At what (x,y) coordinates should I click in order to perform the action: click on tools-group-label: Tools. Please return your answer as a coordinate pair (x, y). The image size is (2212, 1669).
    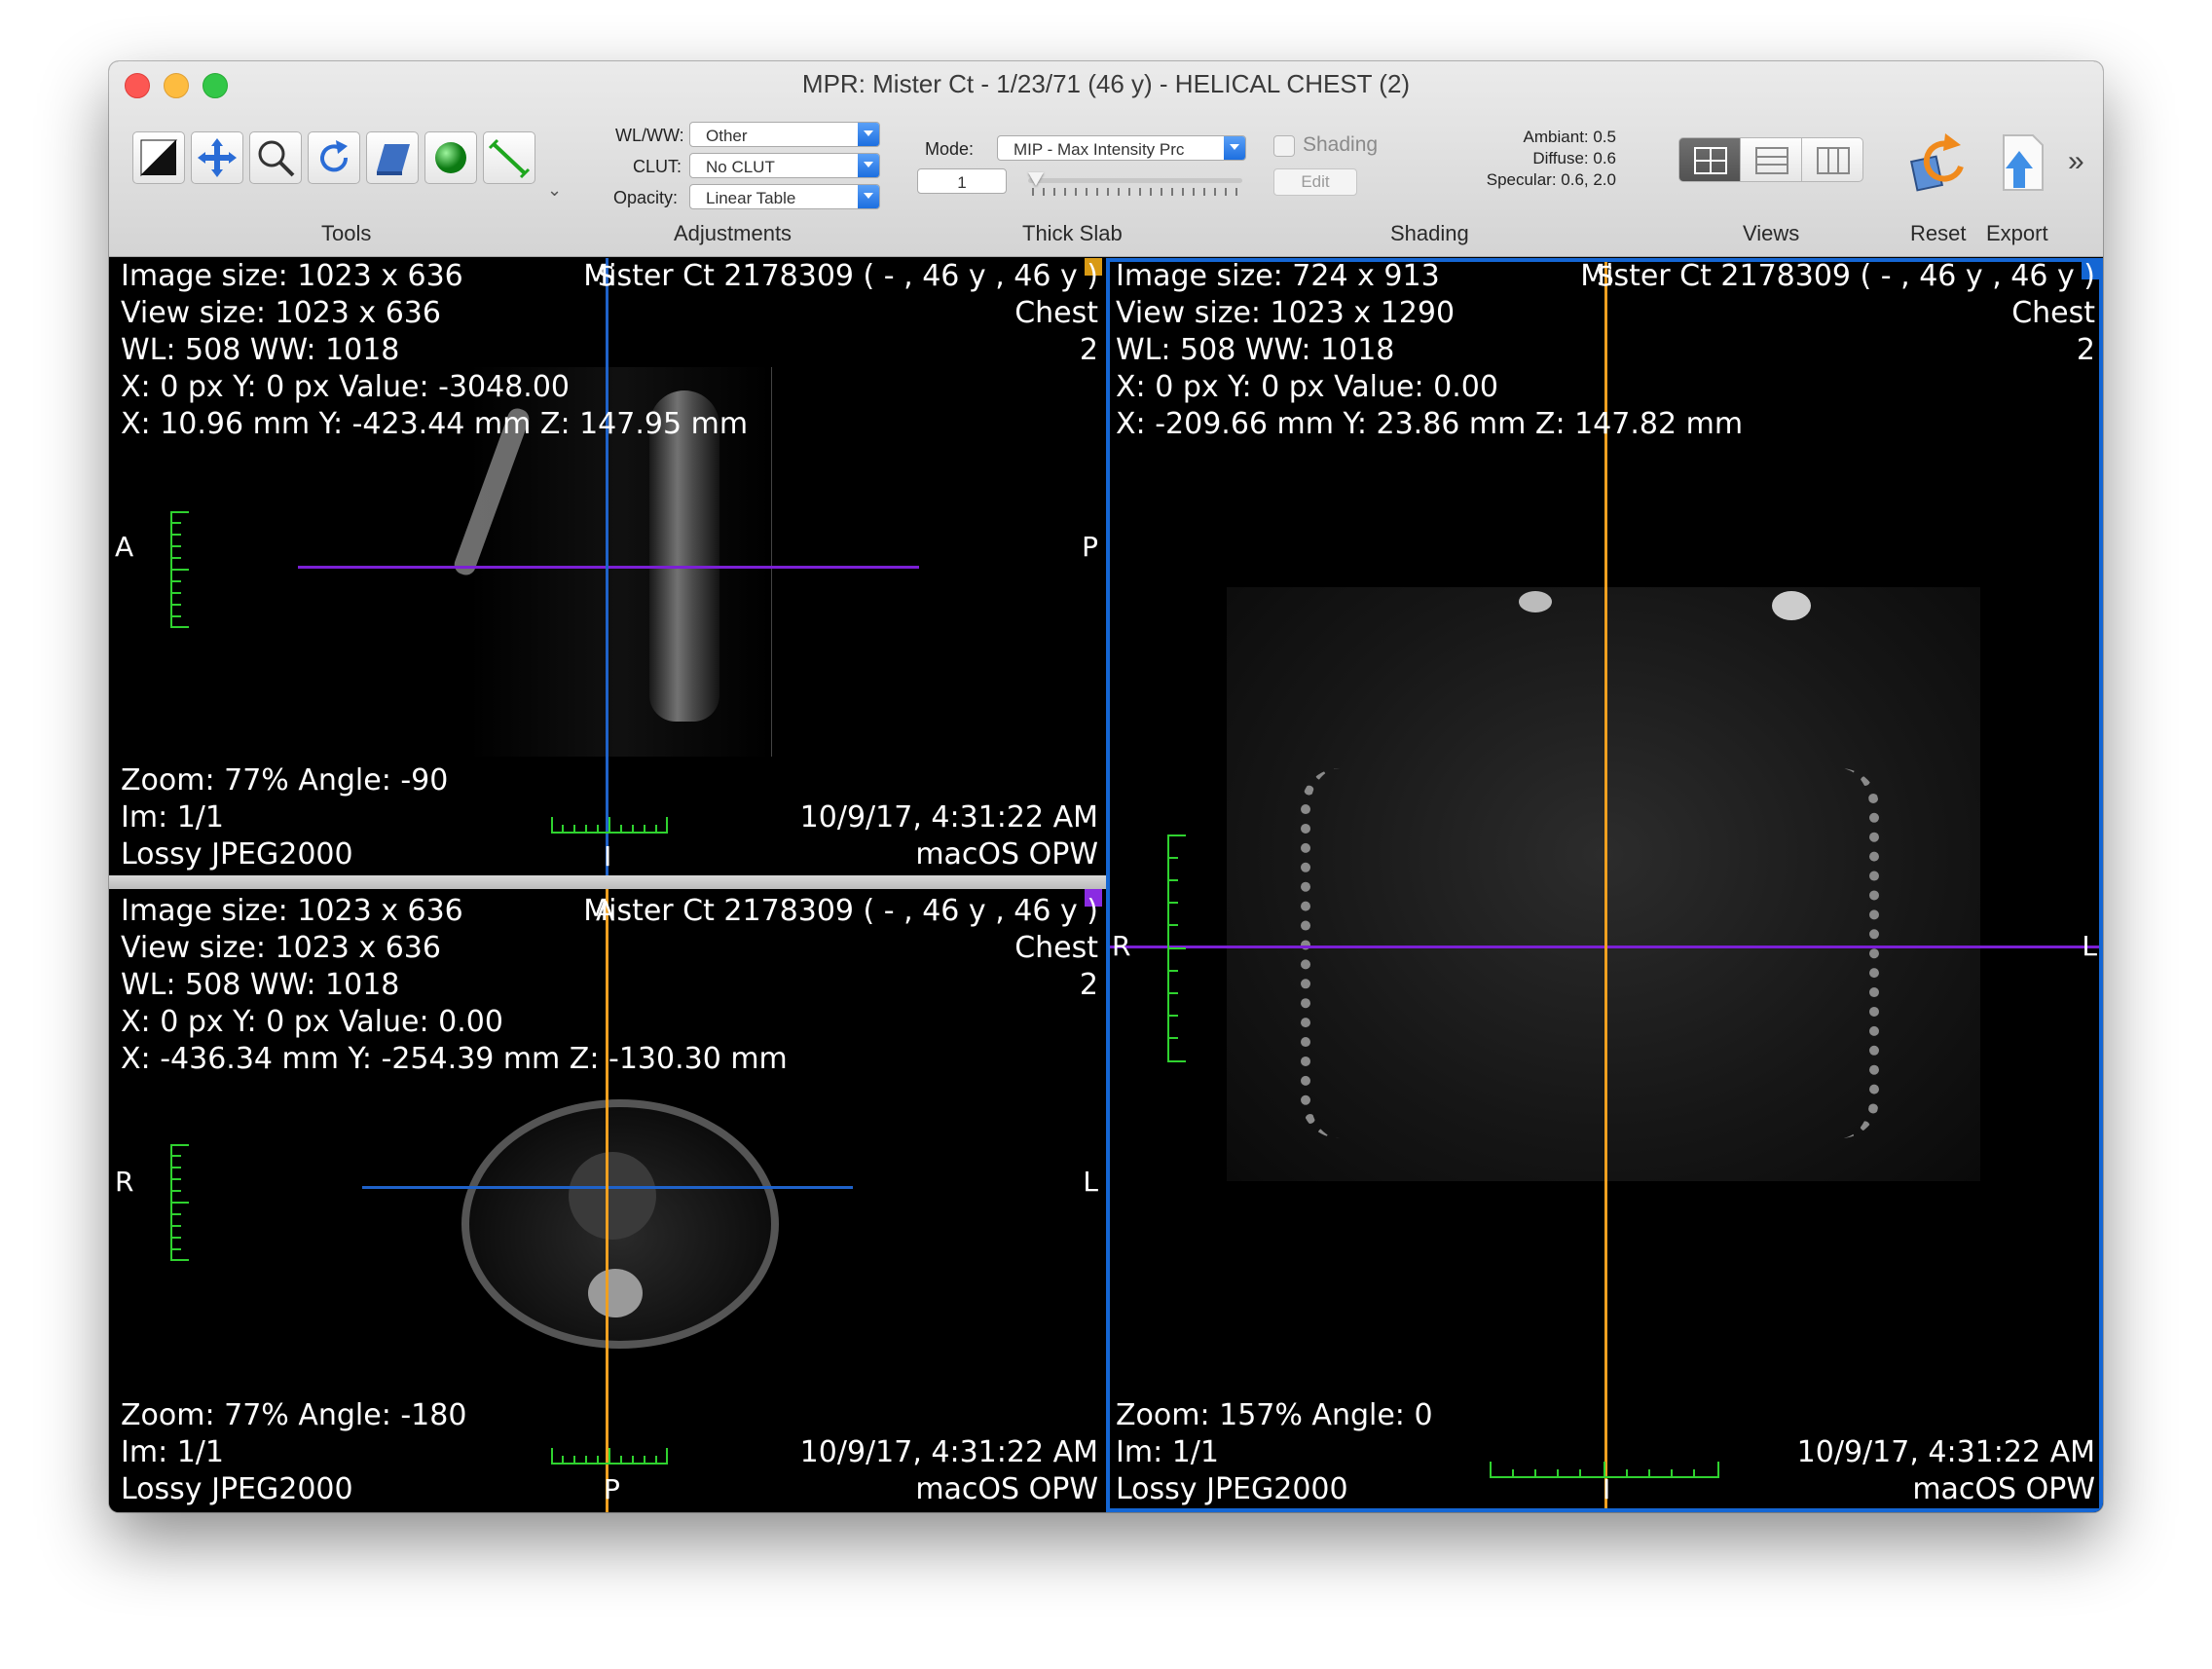
    Looking at the image, I should click on (346, 233).